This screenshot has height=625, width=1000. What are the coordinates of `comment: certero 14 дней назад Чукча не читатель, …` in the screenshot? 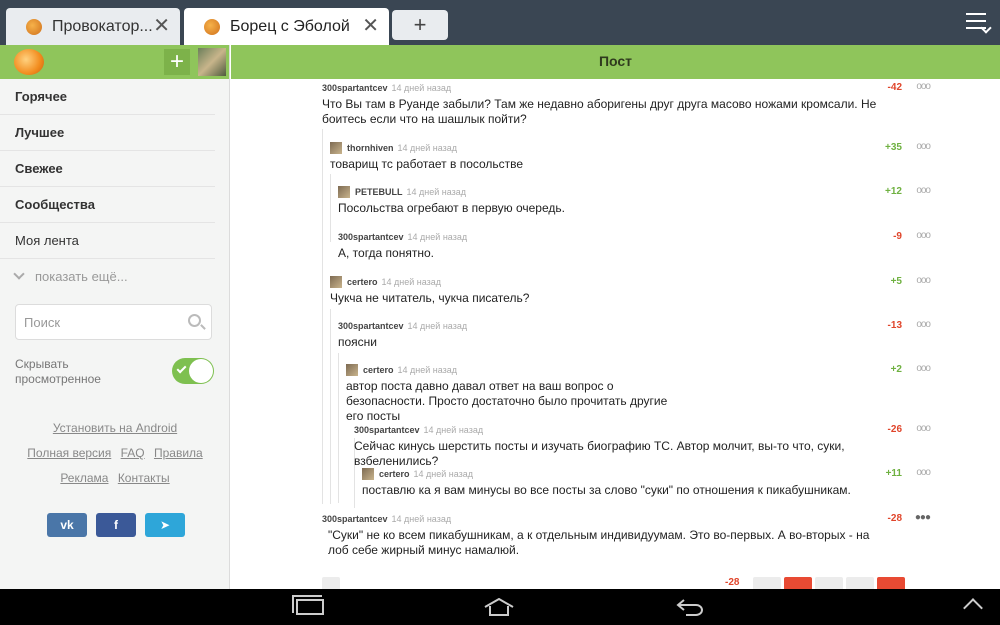 It's located at (620, 290).